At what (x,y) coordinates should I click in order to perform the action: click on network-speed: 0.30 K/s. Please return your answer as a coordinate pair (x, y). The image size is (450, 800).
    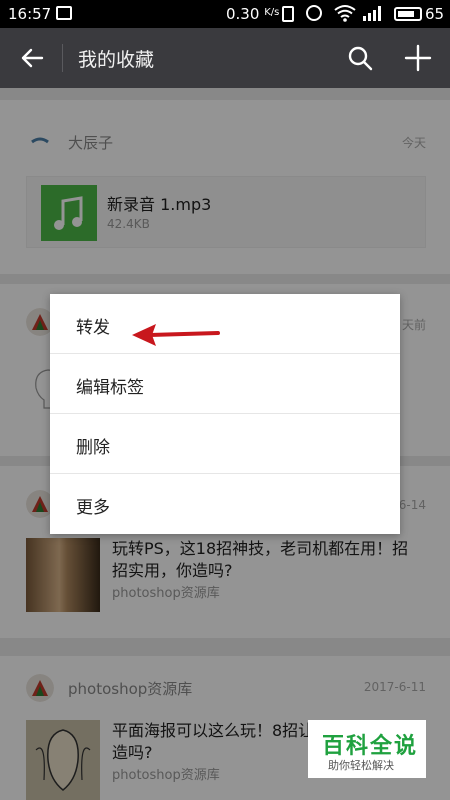
    Looking at the image, I should click on (252, 14).